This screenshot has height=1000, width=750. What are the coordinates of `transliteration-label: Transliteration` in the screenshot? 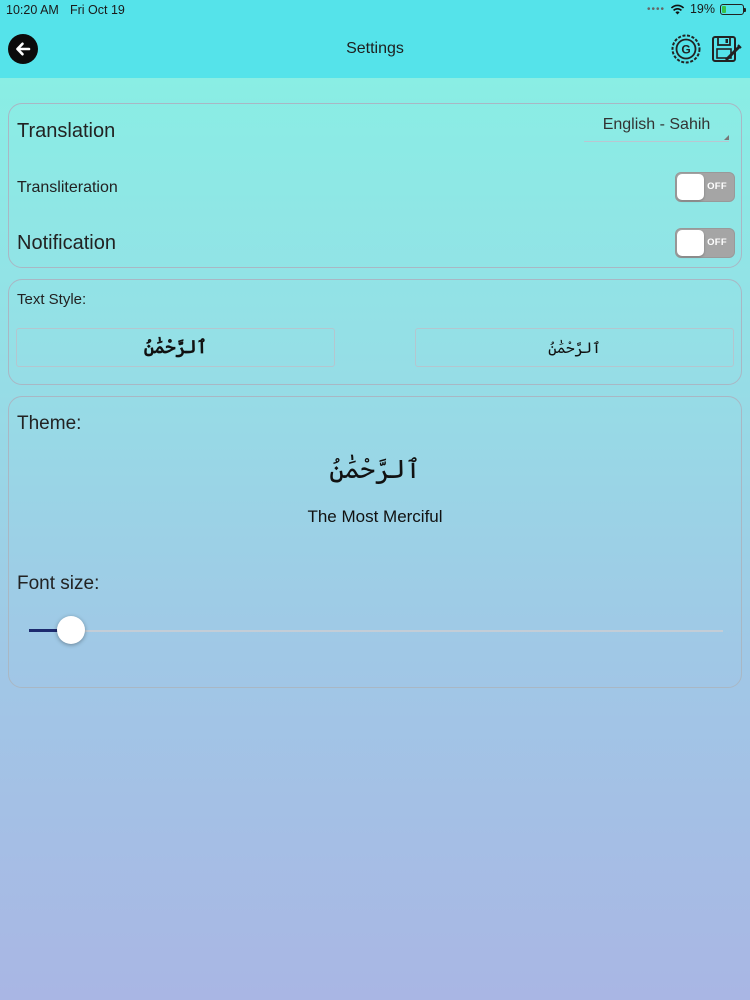 It's located at (67, 187).